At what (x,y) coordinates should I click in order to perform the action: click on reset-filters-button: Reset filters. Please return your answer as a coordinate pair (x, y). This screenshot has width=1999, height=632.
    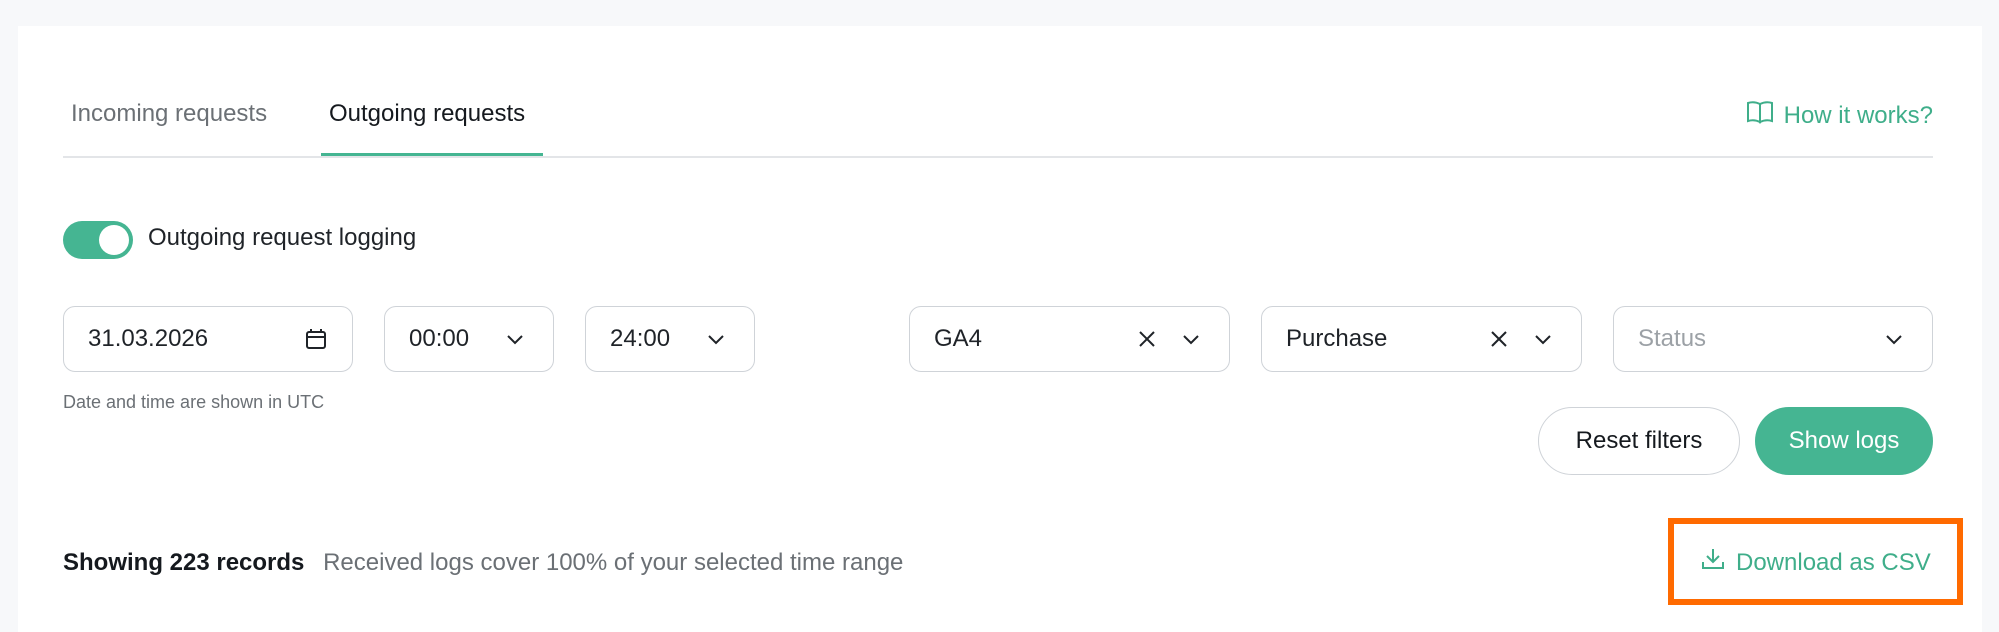
    Looking at the image, I should click on (1639, 441).